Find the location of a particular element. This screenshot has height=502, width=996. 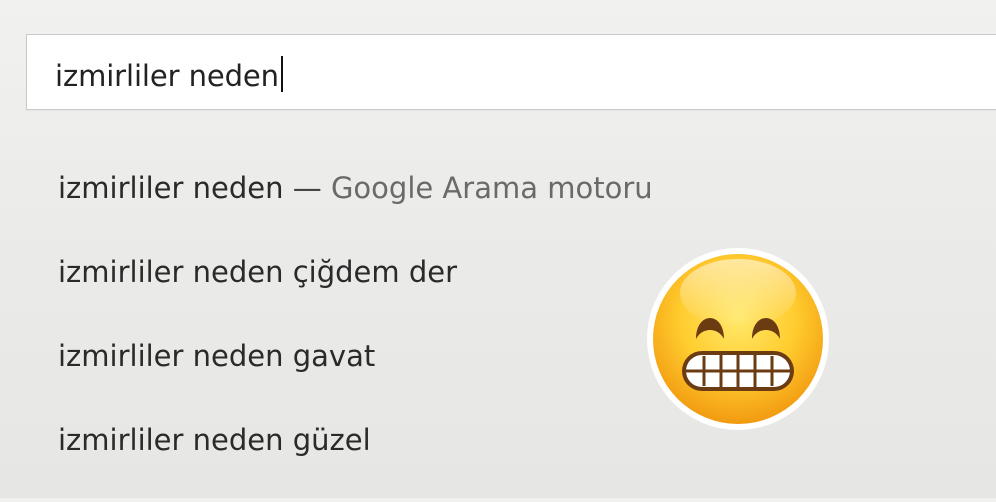

search-query: izmirliler neden is located at coordinates (167, 76).